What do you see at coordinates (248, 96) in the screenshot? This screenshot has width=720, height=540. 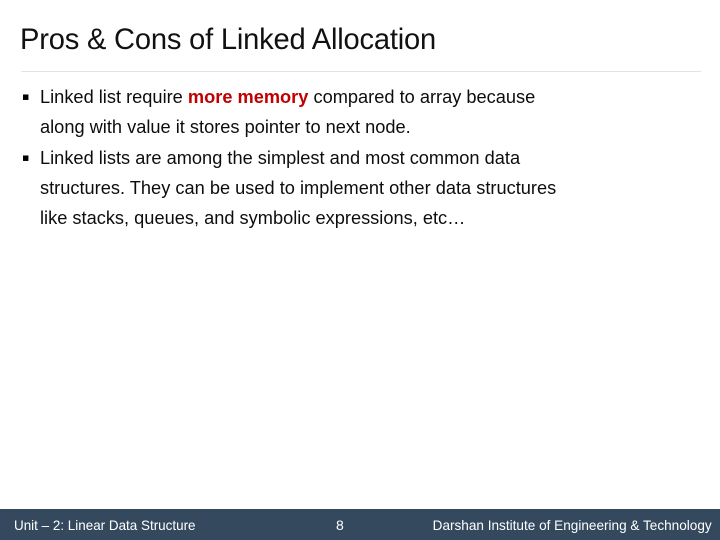 I see `bullet-1-highlight: more memory` at bounding box center [248, 96].